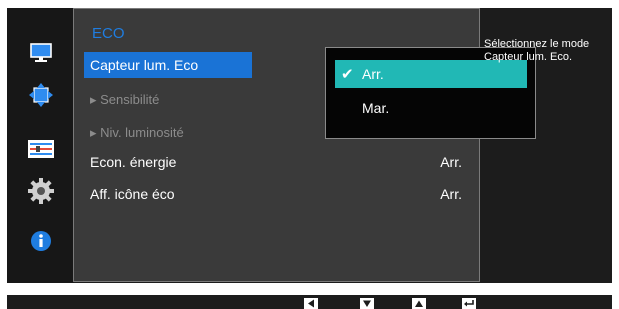 Image resolution: width=619 pixels, height=309 pixels. Describe the element at coordinates (41, 191) in the screenshot. I see `gear-icon` at that location.